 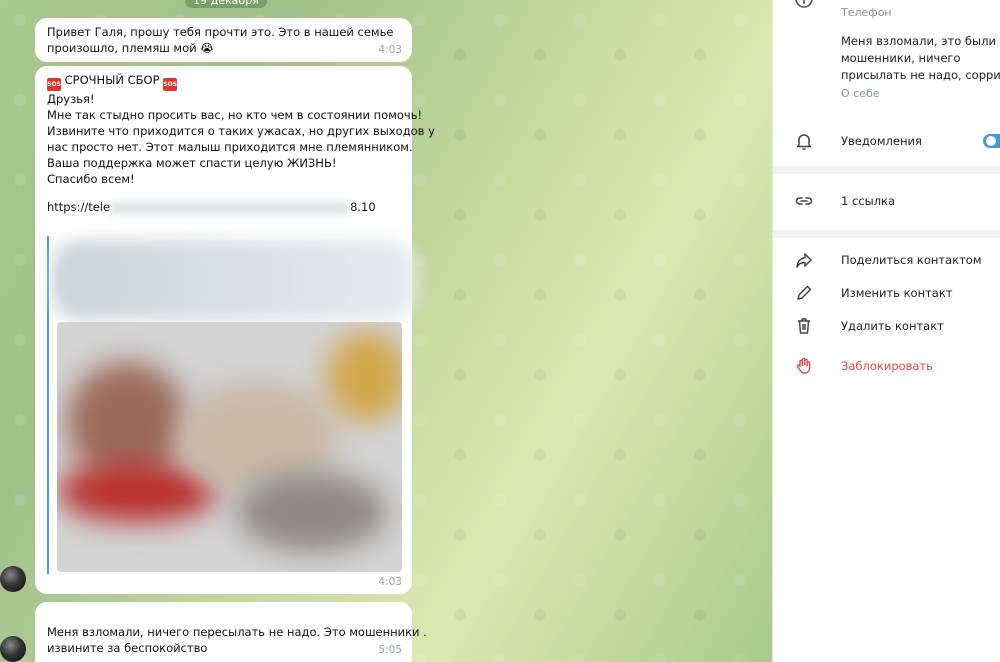 I want to click on bio-line: присылать не надо, сорри, so click(x=920, y=75).